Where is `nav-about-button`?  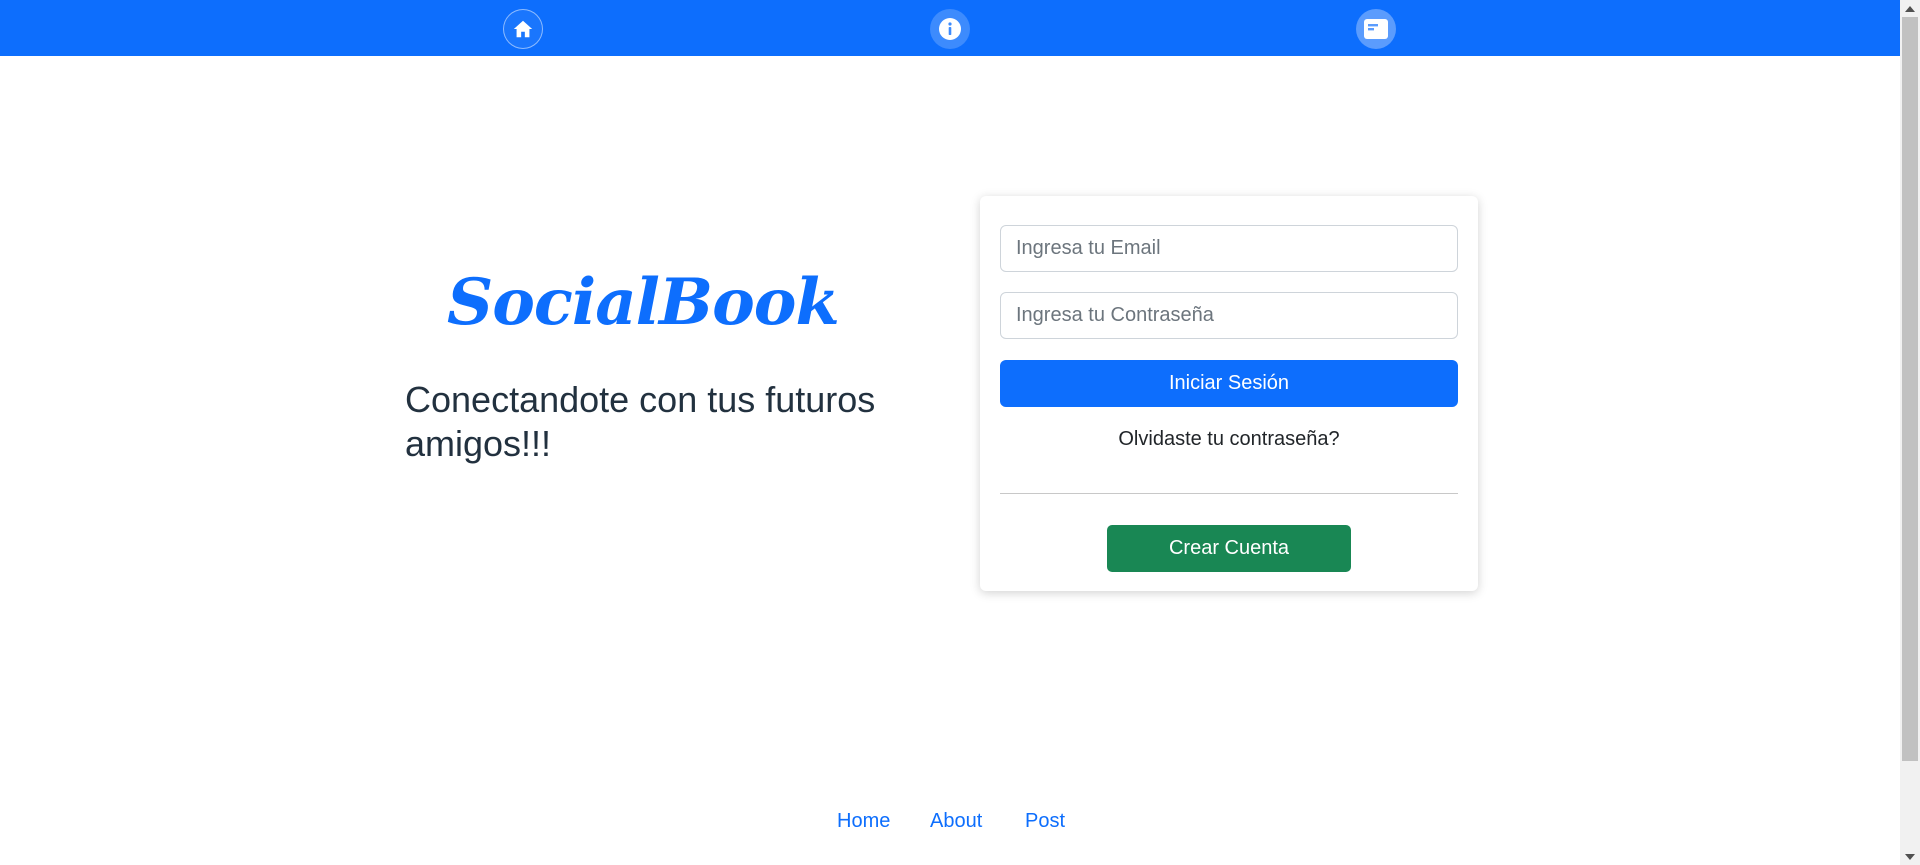 nav-about-button is located at coordinates (950, 29).